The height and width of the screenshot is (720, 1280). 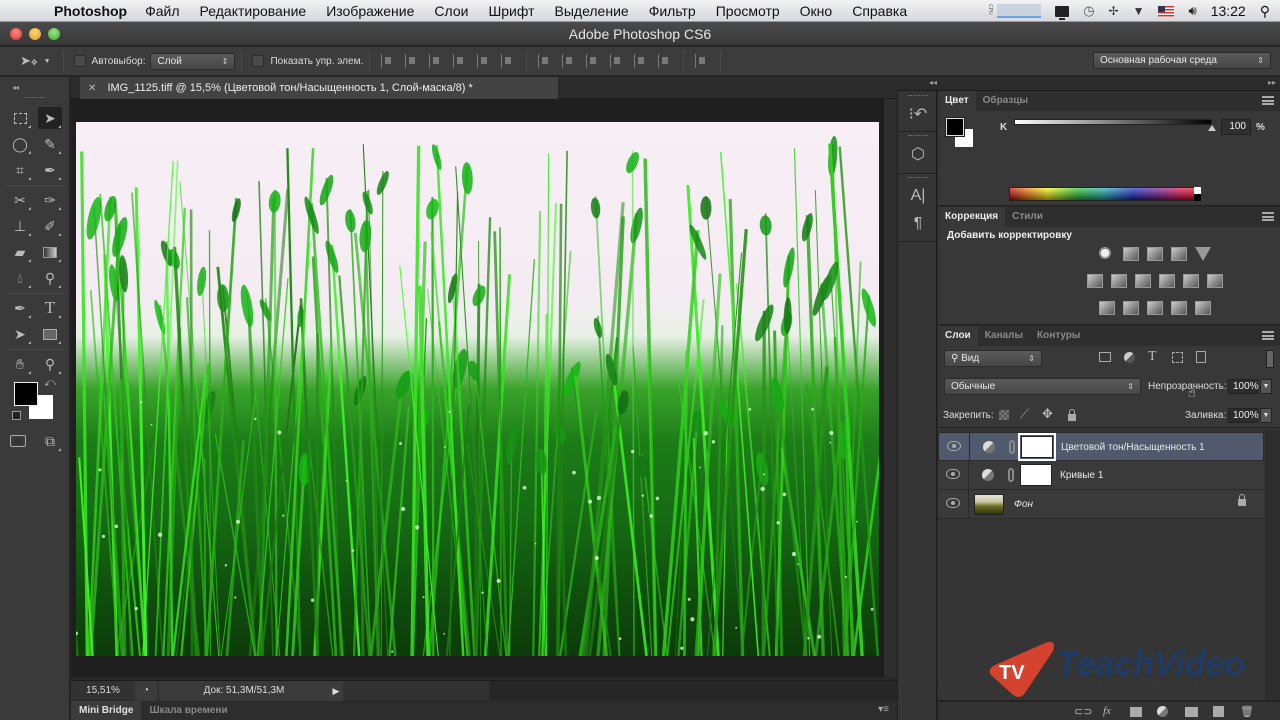 What do you see at coordinates (50, 200) in the screenshot?
I see `brush-tool-icon: ✑` at bounding box center [50, 200].